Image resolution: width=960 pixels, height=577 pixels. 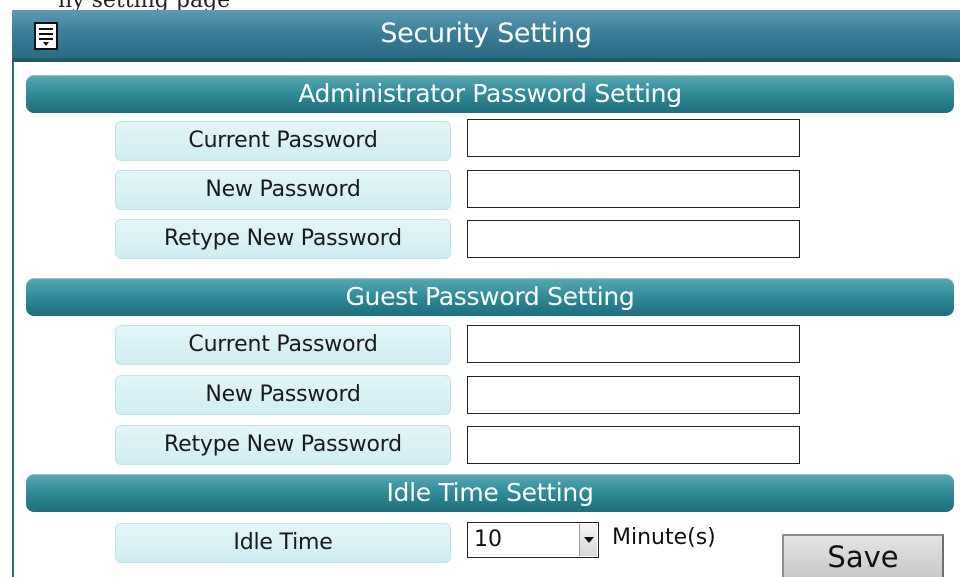 What do you see at coordinates (144, 5) in the screenshot?
I see `top-strip-text: ny setting page` at bounding box center [144, 5].